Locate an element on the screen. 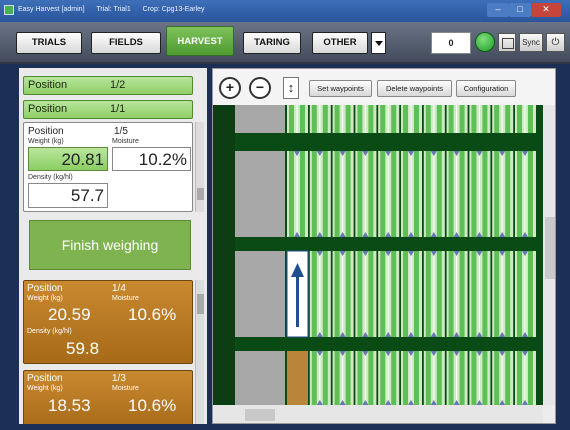  pending-list-scrollbar is located at coordinates (199, 352).